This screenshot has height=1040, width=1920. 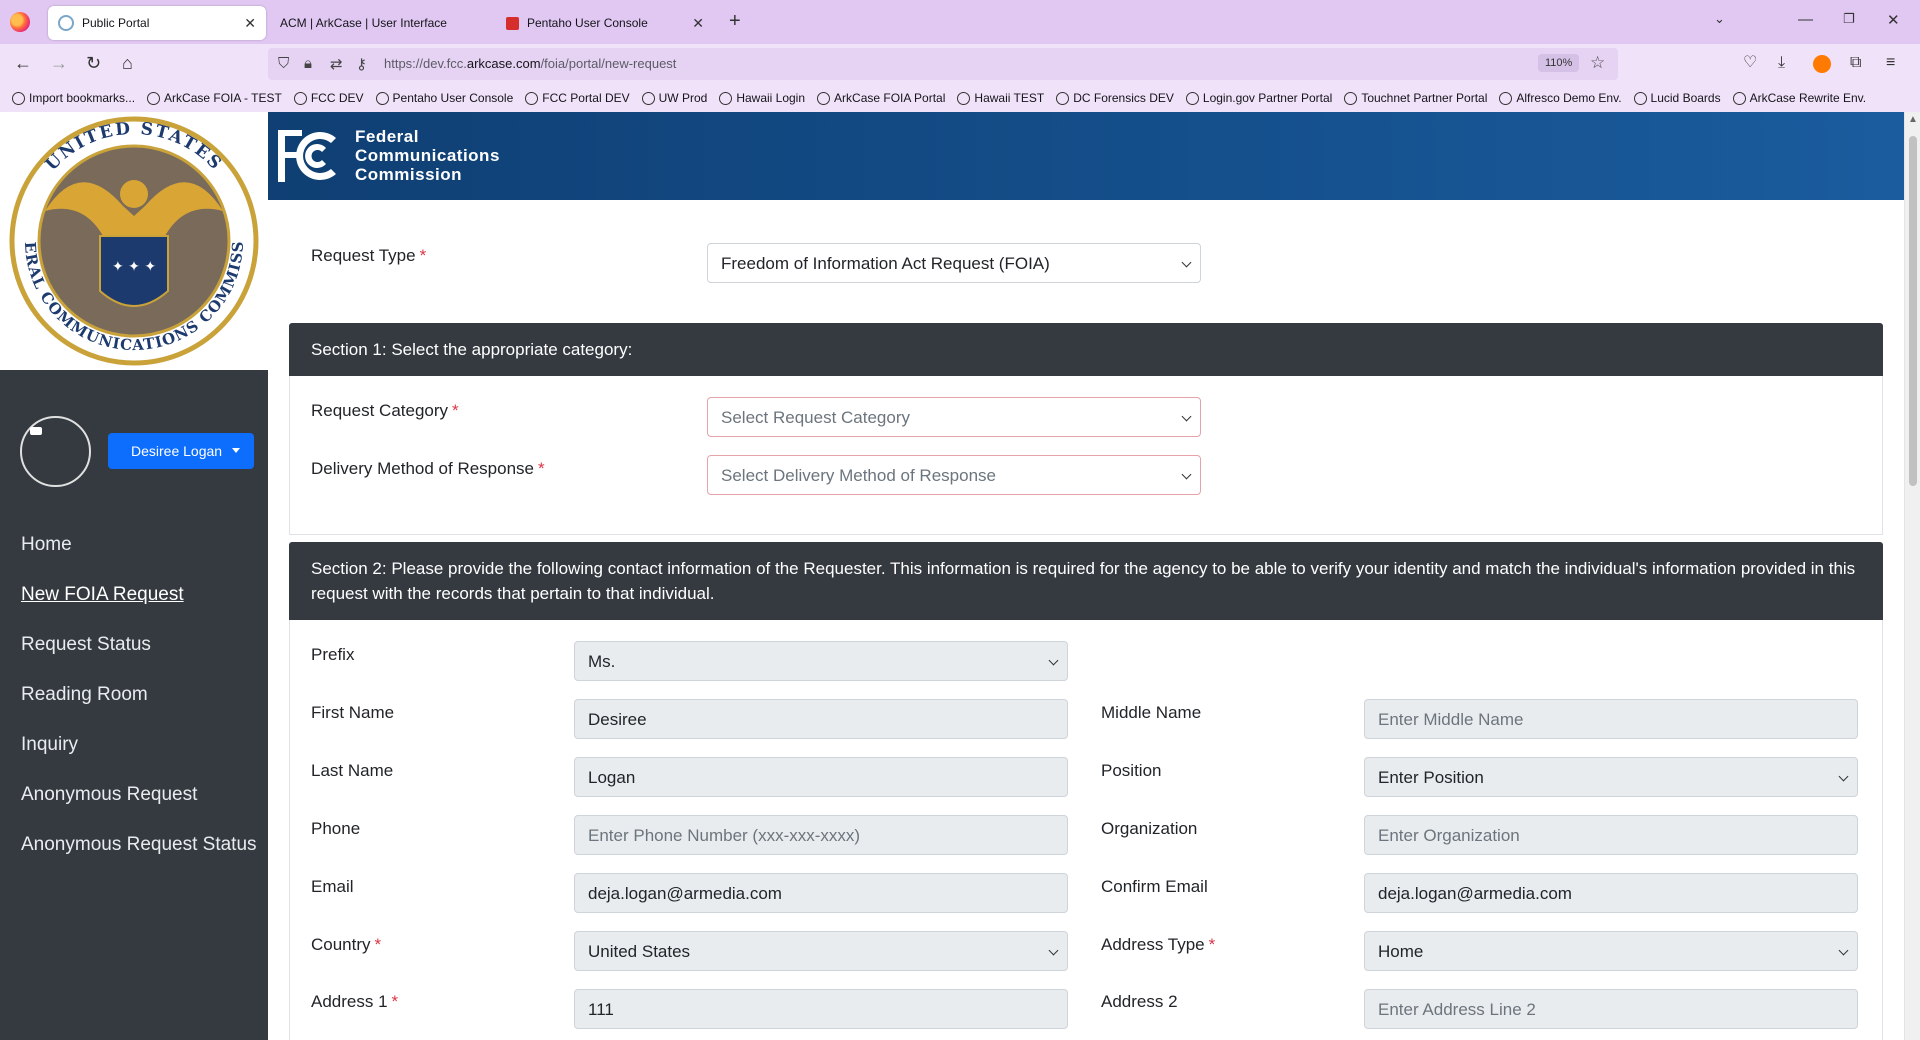 I want to click on bookmark-item: Login.gov Partner Portal, so click(x=1258, y=98).